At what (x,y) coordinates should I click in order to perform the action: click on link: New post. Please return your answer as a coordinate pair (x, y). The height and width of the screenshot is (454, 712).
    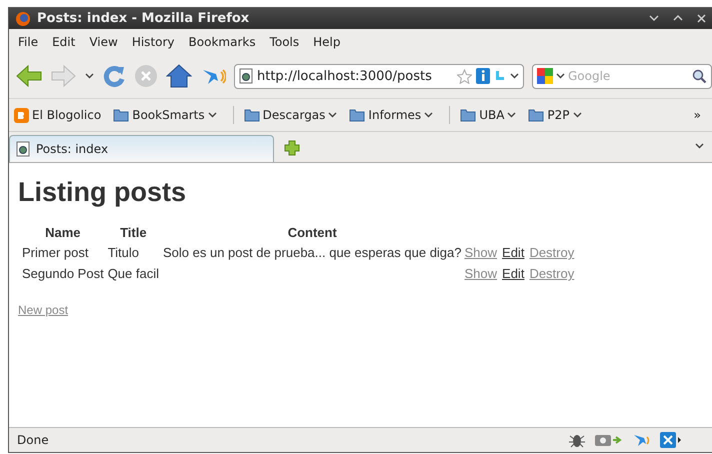
    Looking at the image, I should click on (43, 310).